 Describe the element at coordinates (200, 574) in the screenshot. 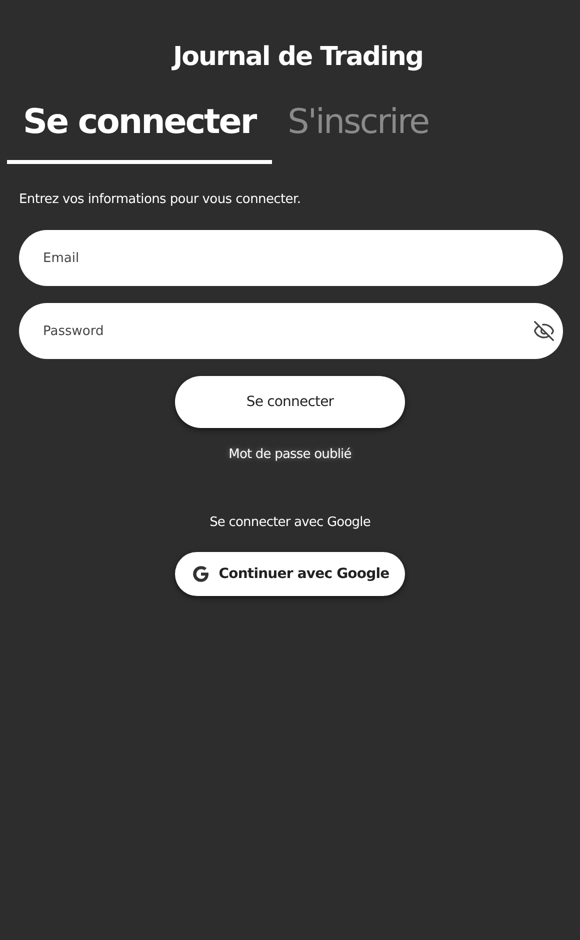

I see `google-icon` at that location.